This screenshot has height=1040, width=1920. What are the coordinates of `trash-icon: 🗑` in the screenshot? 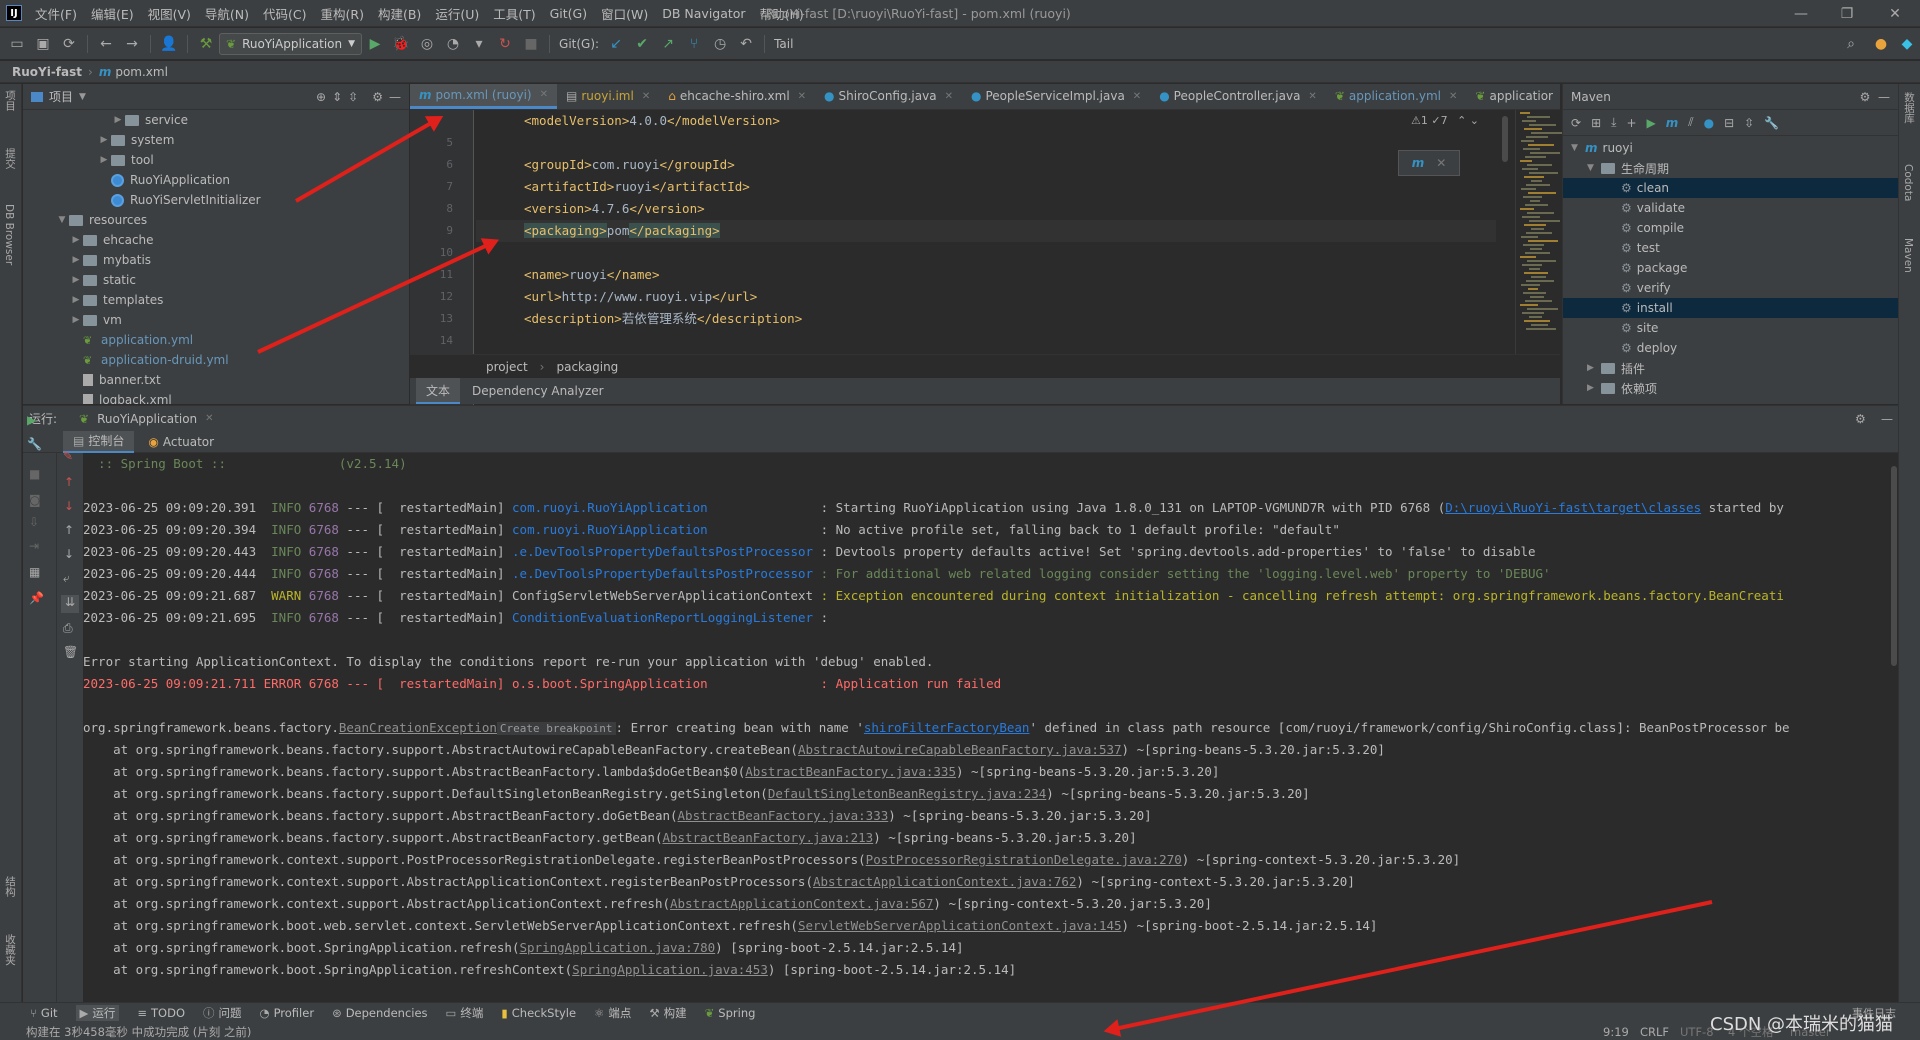 It's located at (70, 652).